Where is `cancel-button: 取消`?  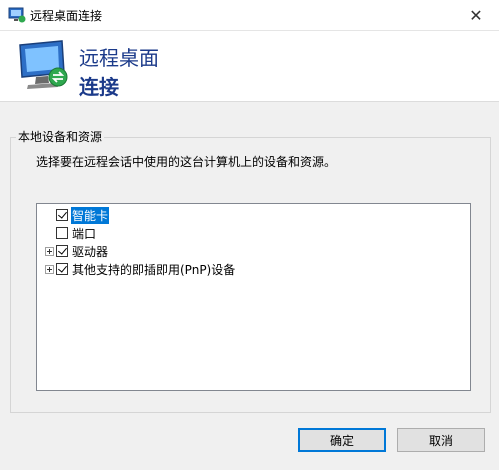
cancel-button: 取消 is located at coordinates (441, 440).